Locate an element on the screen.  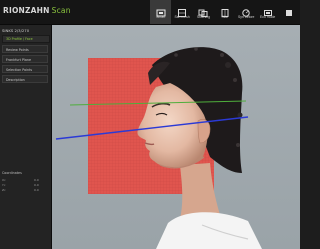
tool-stitching-button: Stitching is located at coordinates (203, 12).